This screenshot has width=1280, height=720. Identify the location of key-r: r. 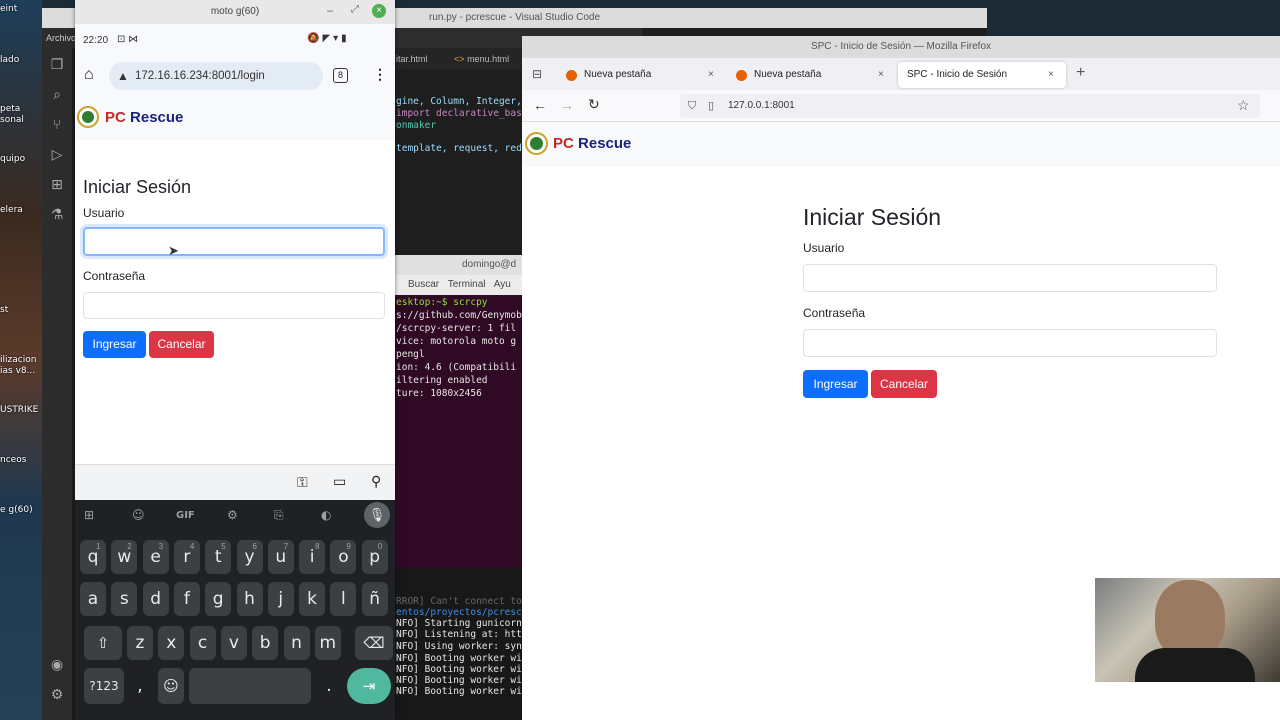
(186, 557).